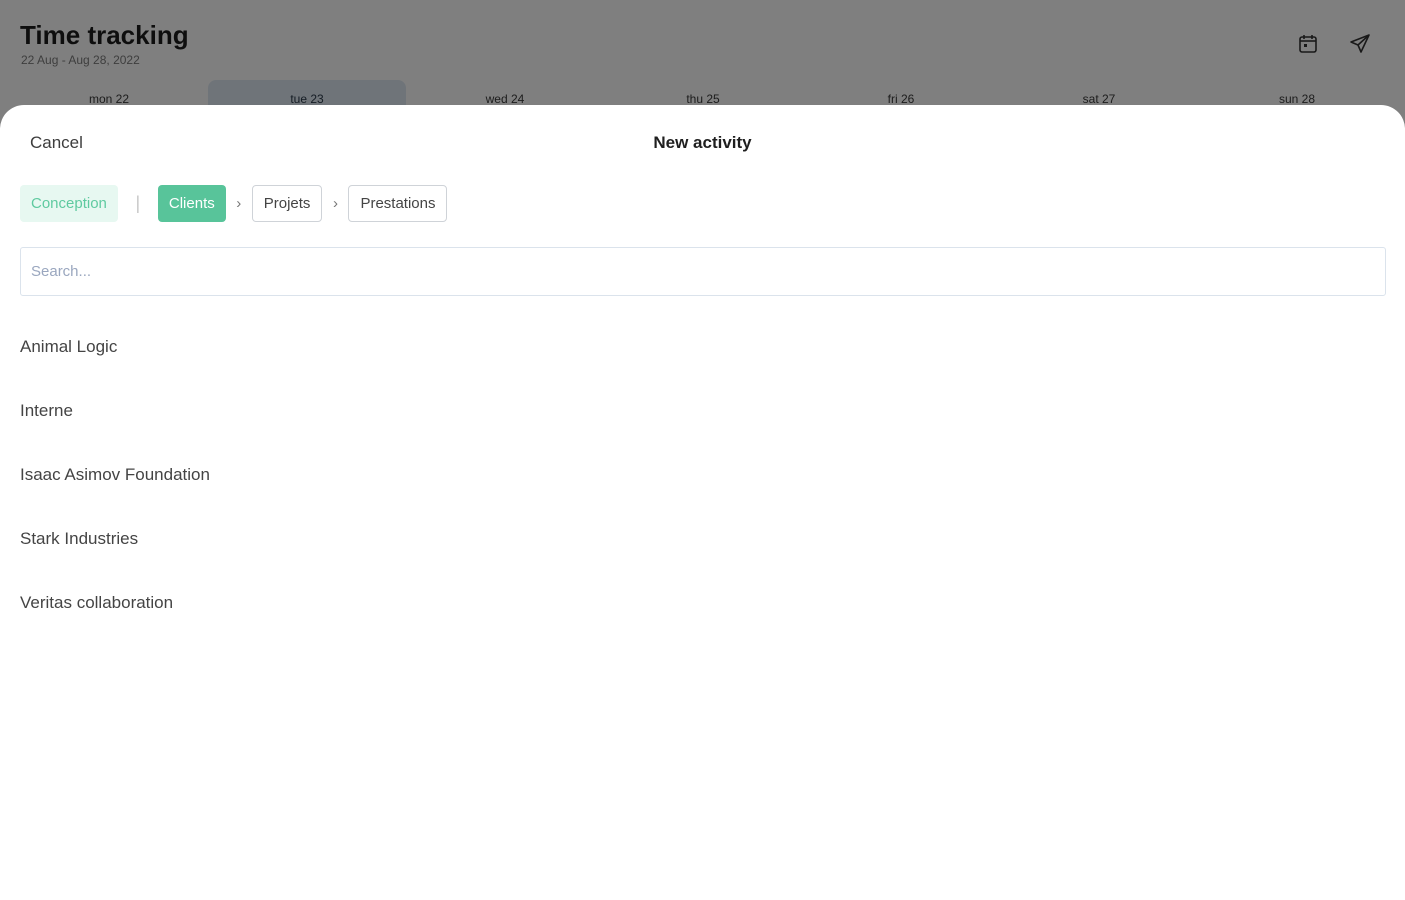  I want to click on step-chip-clients: Clients, so click(191, 203).